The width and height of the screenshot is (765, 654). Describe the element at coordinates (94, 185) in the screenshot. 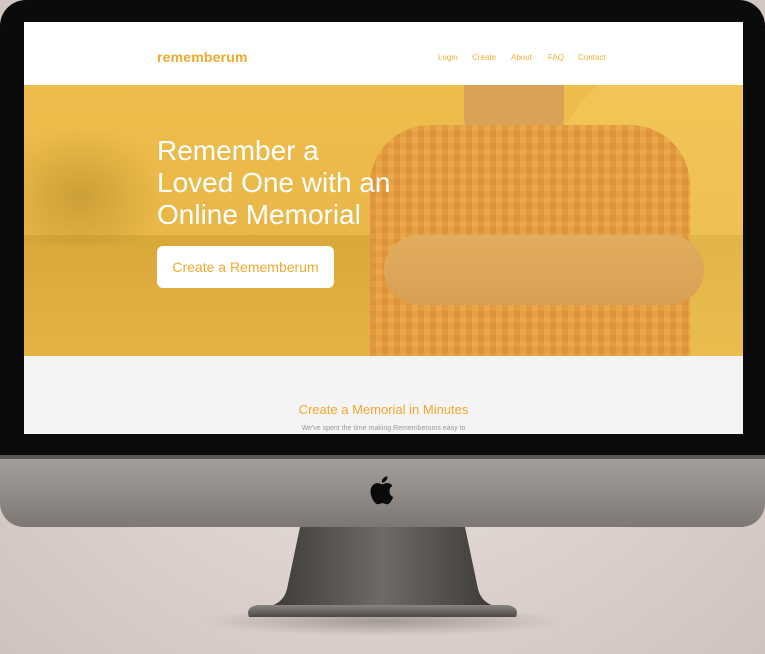

I see `hero-trees` at that location.